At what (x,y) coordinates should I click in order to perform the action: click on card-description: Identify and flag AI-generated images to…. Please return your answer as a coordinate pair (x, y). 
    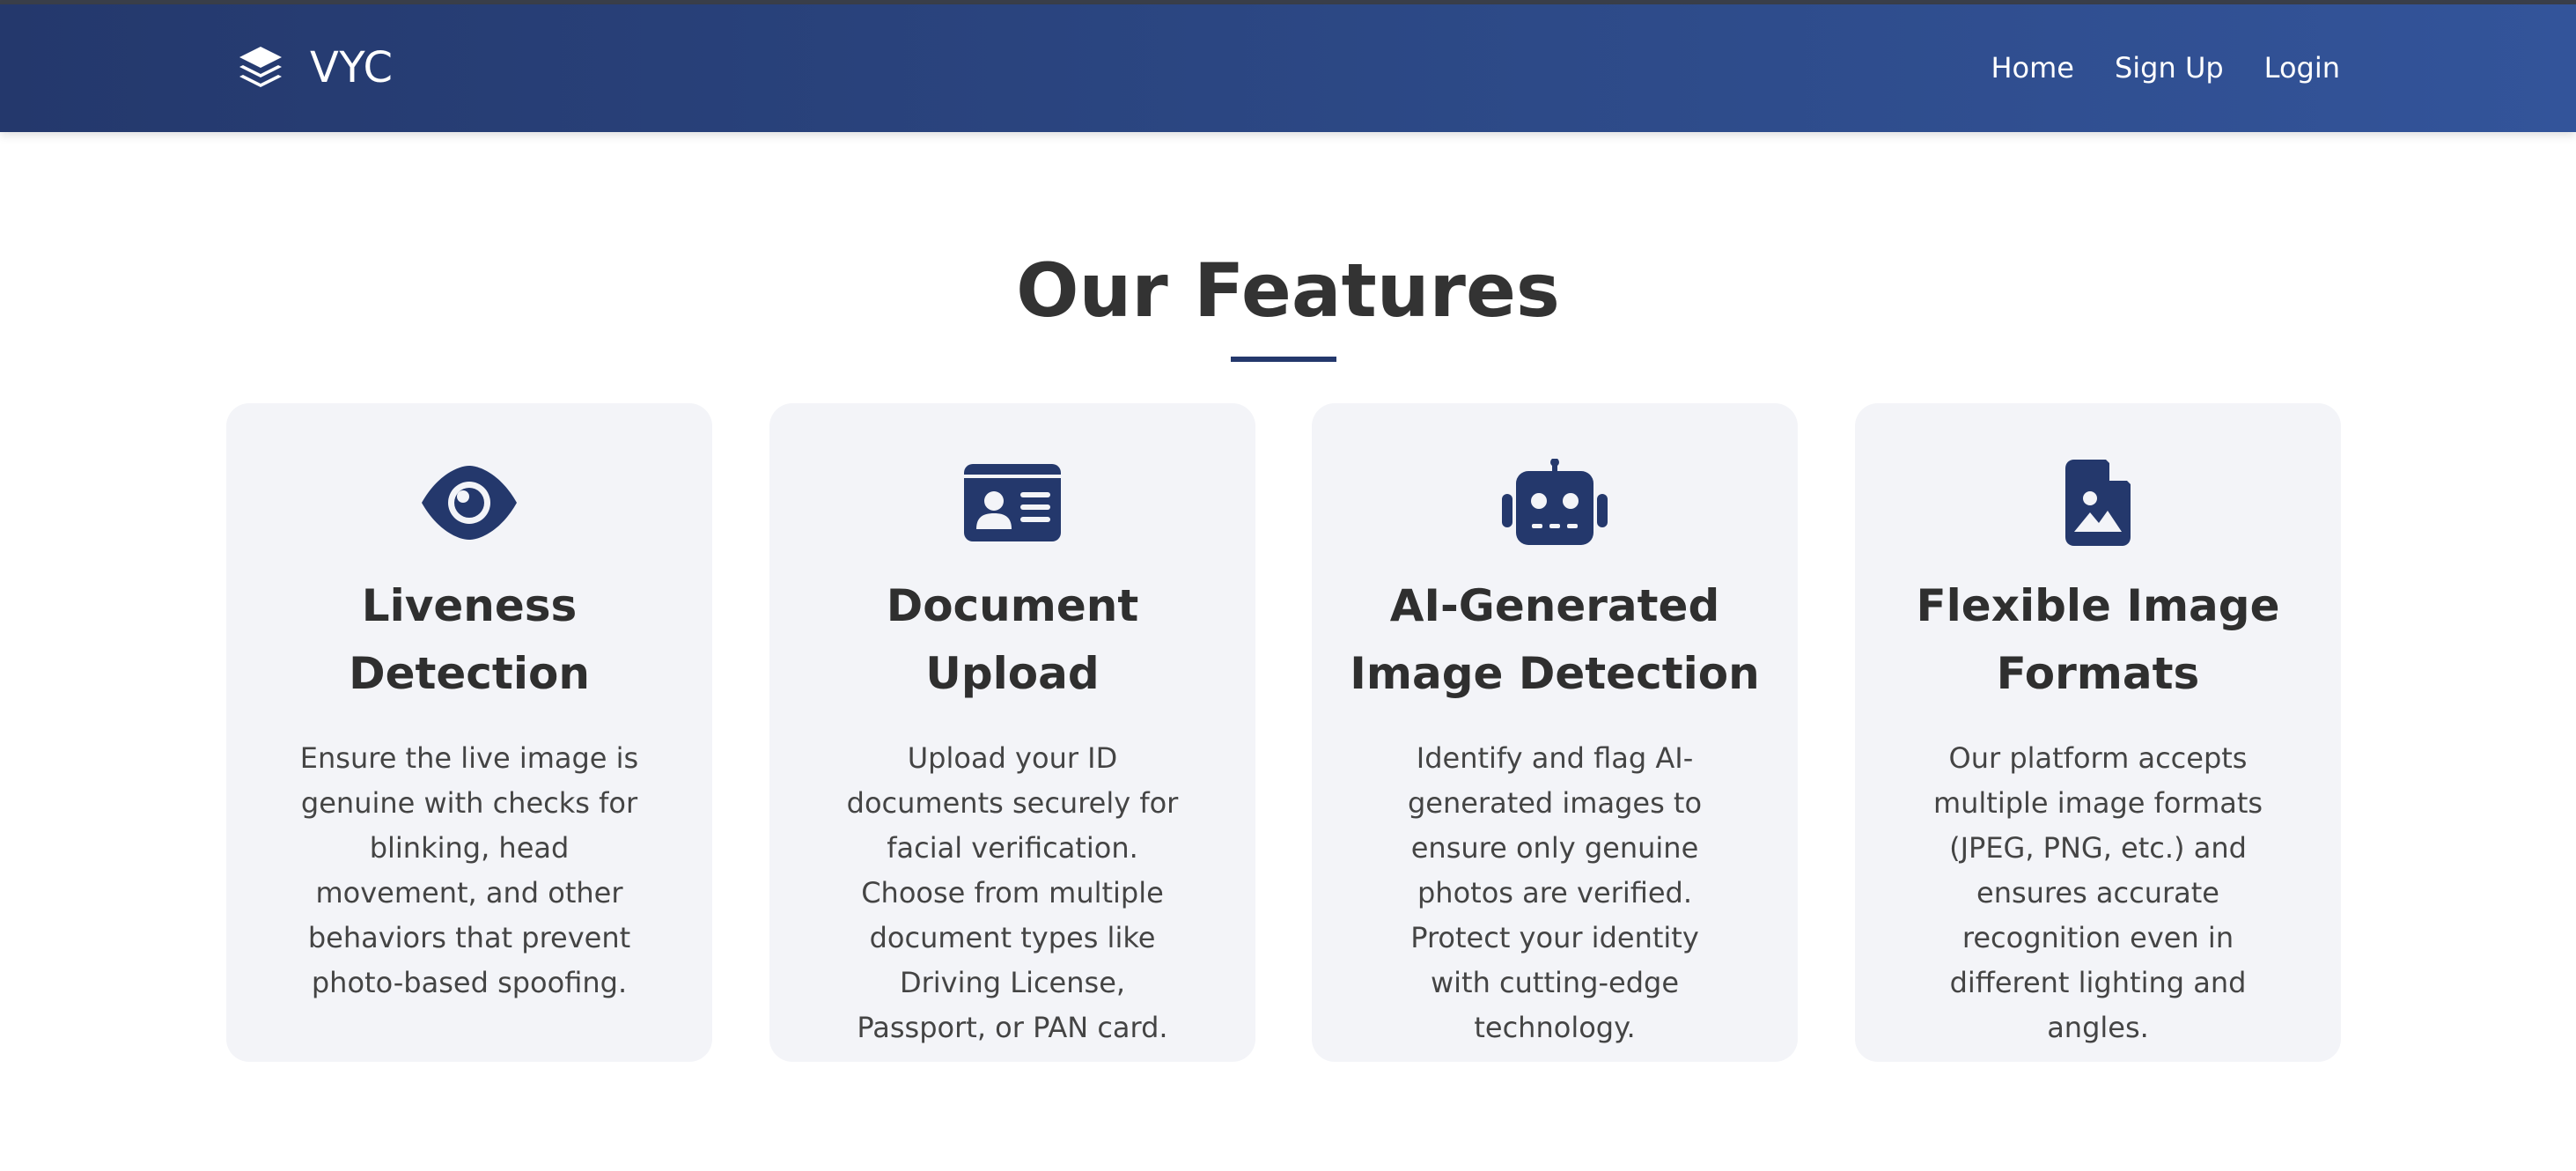
    Looking at the image, I should click on (1555, 892).